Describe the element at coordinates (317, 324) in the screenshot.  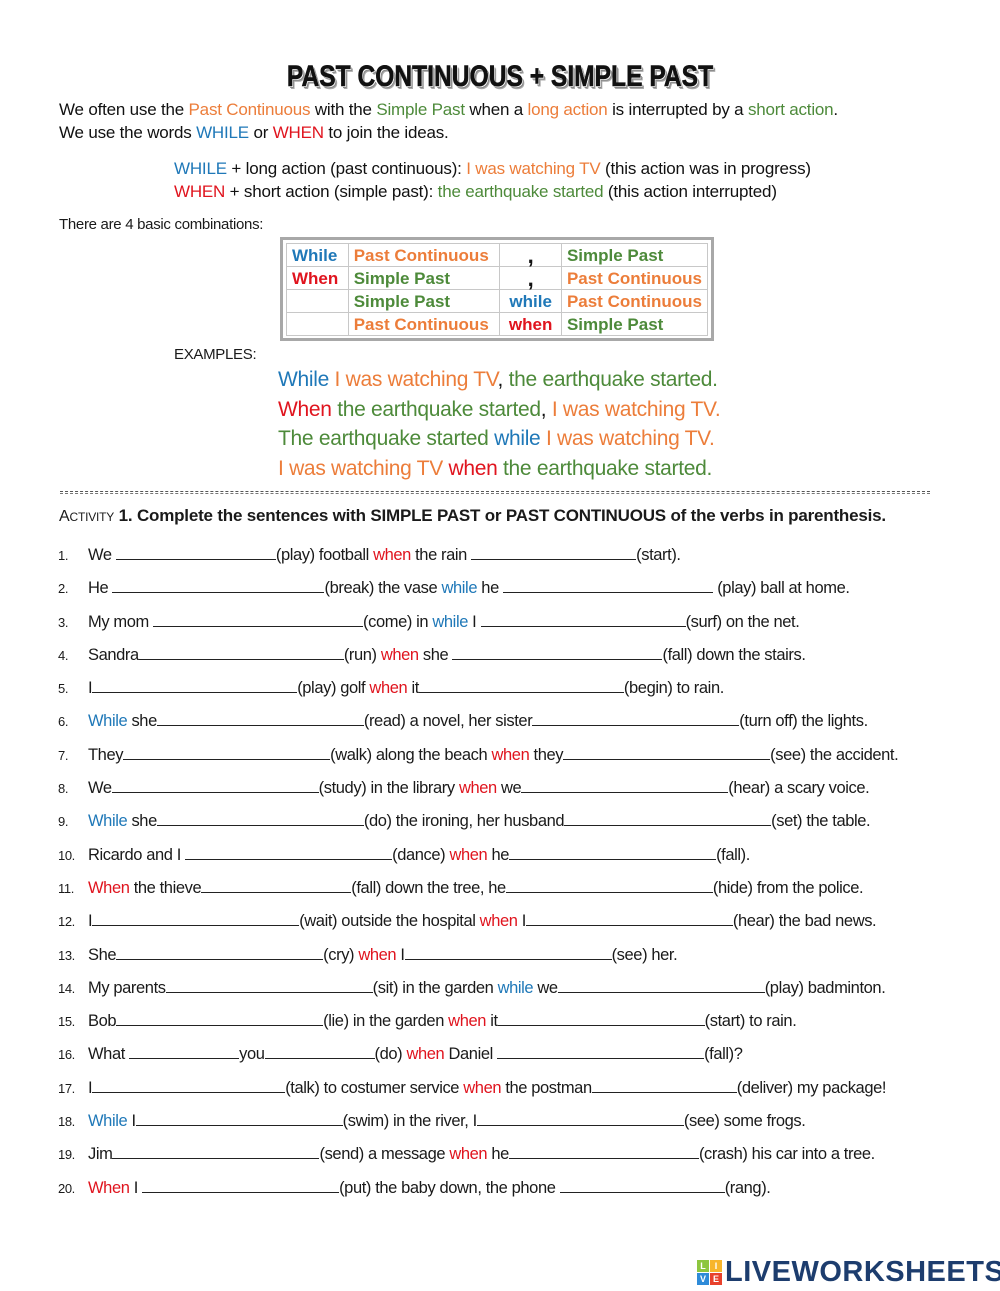
I see `combination-cell` at that location.